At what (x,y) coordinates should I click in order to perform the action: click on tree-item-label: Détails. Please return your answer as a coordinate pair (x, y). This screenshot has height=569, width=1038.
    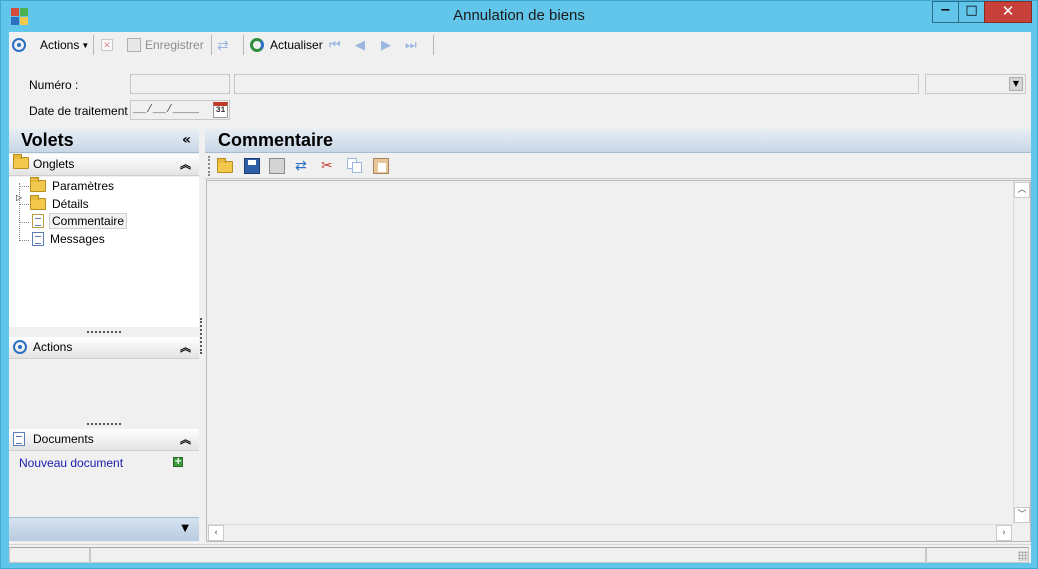
    Looking at the image, I should click on (70, 204).